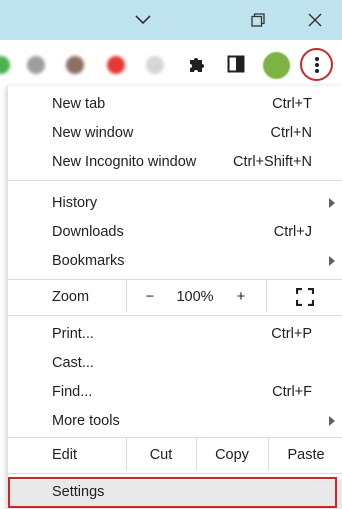 This screenshot has width=342, height=509. I want to click on extensions-button, so click(196, 64).